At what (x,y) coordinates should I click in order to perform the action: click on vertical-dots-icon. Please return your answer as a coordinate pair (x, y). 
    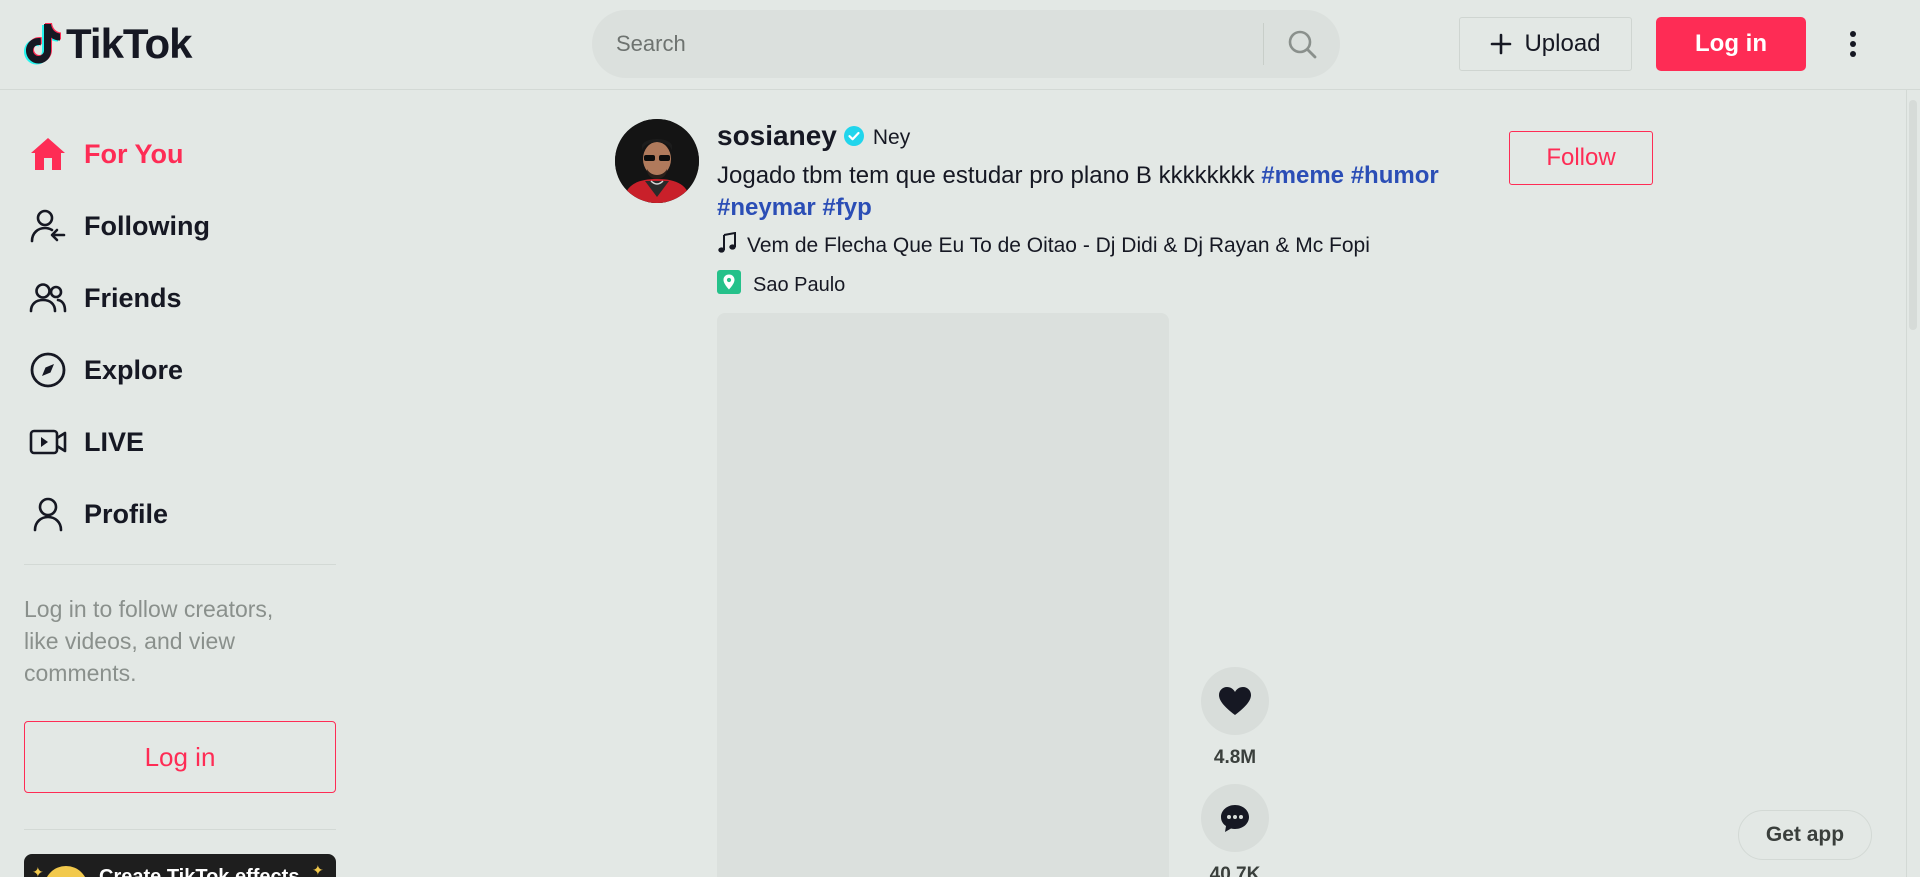
    Looking at the image, I should click on (1853, 44).